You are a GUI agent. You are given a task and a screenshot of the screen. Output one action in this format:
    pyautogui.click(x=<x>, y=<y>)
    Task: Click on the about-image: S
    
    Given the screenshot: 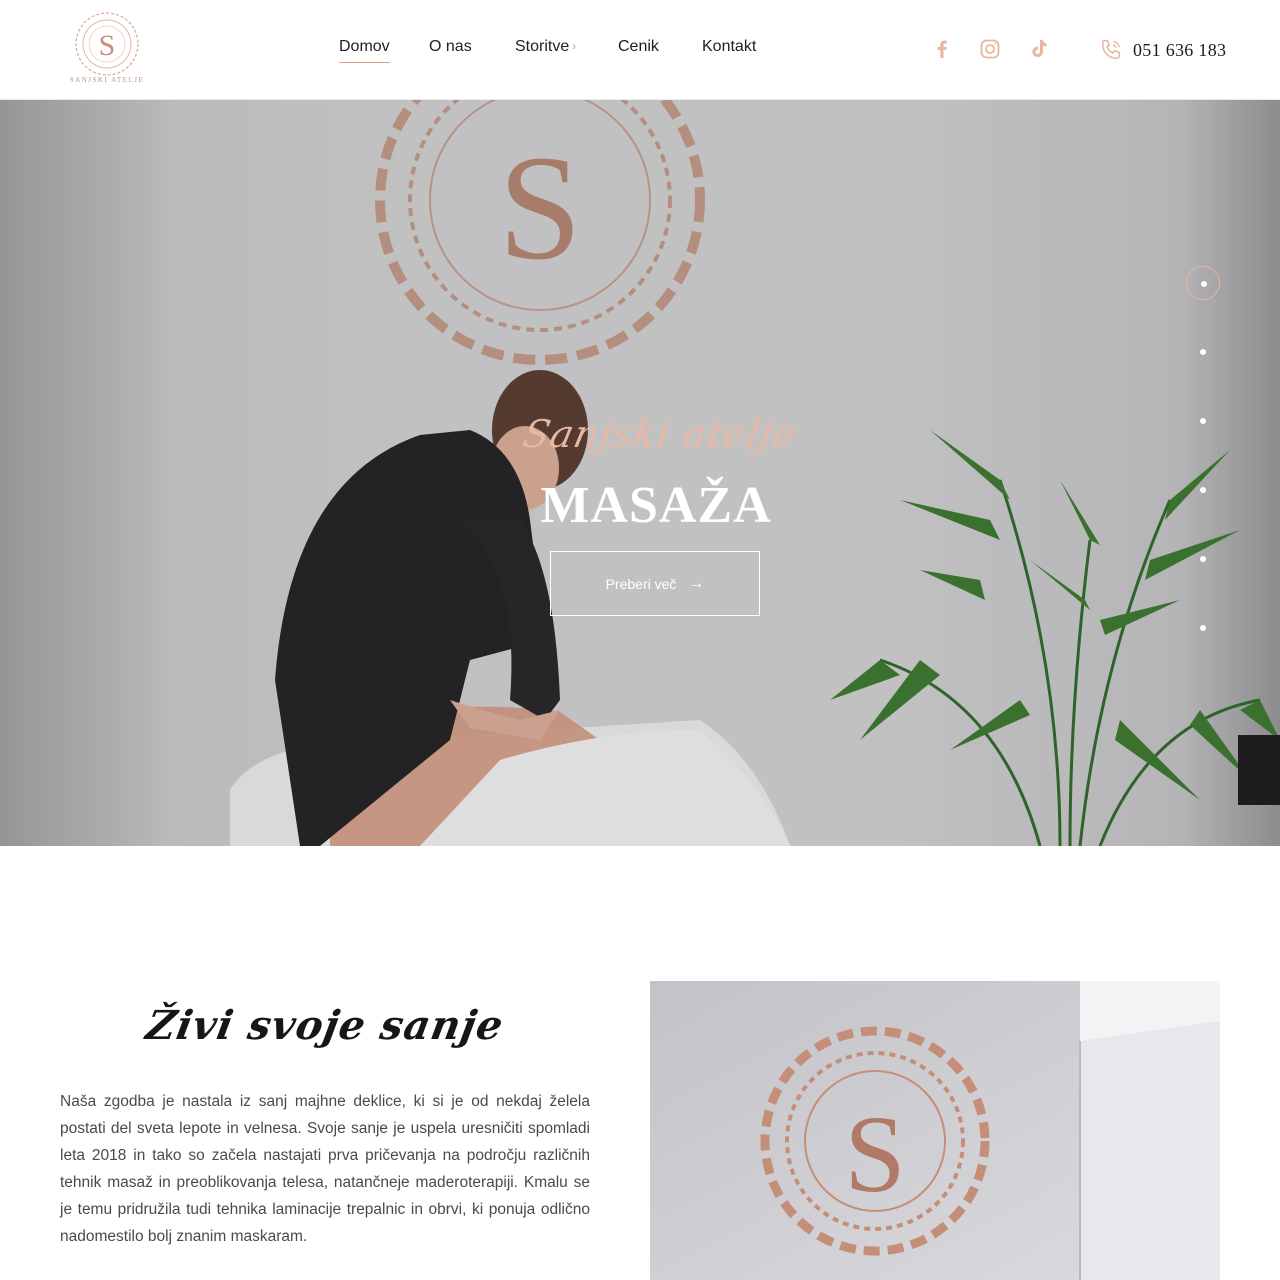 What is the action you would take?
    pyautogui.click(x=935, y=1130)
    